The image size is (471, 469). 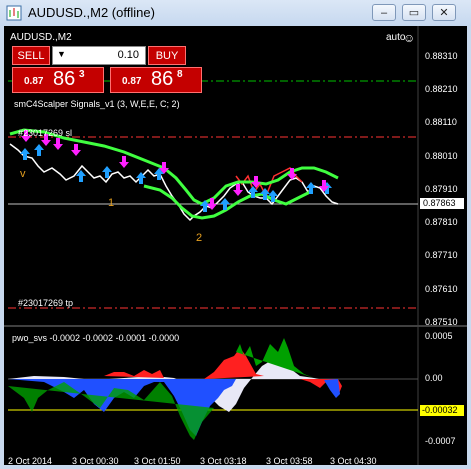 I want to click on window-titlebar: AUDUSD.,M2 (offline) – ▭ ✕, so click(x=235, y=13).